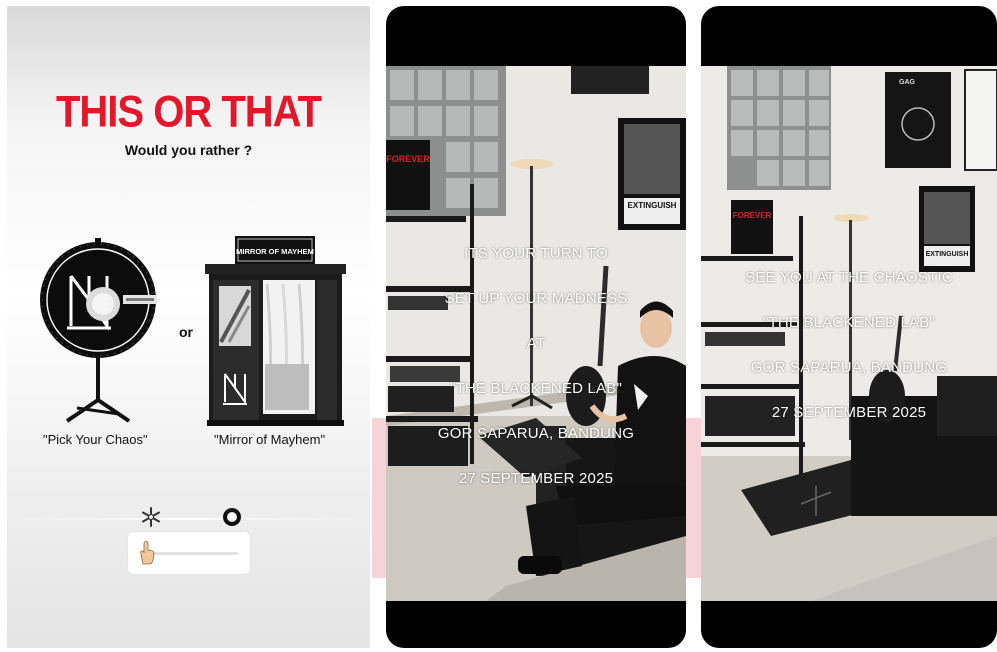 Image resolution: width=997 pixels, height=652 pixels. Describe the element at coordinates (907, 82) in the screenshot. I see `frame-top-text: GAG` at that location.